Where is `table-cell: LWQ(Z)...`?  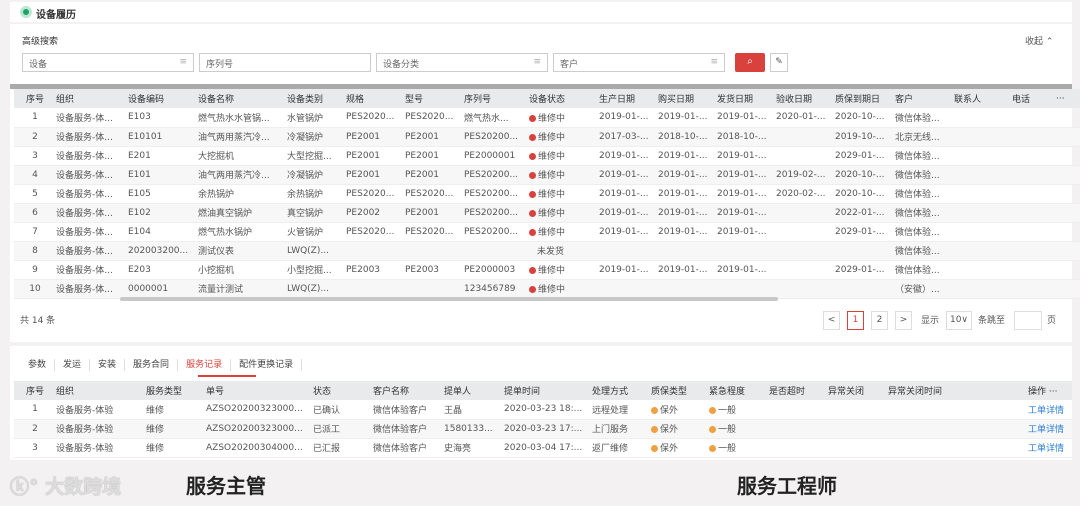
table-cell: LWQ(Z)... is located at coordinates (314, 289).